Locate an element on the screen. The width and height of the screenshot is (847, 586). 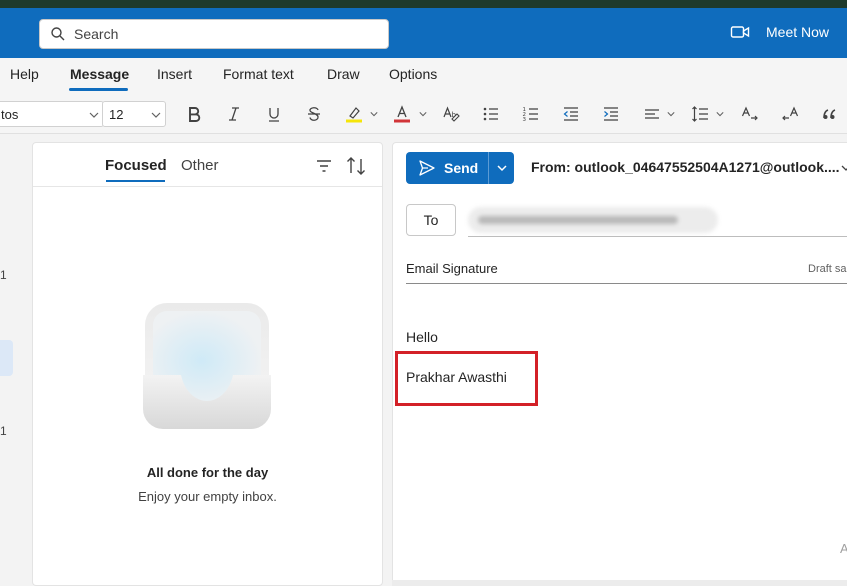
decrease-indent-icon is located at coordinates (570, 114).